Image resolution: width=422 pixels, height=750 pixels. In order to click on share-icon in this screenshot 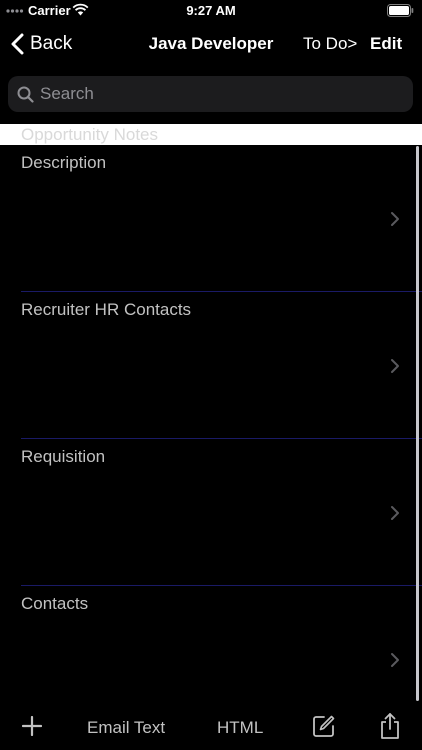, I will do `click(390, 726)`.